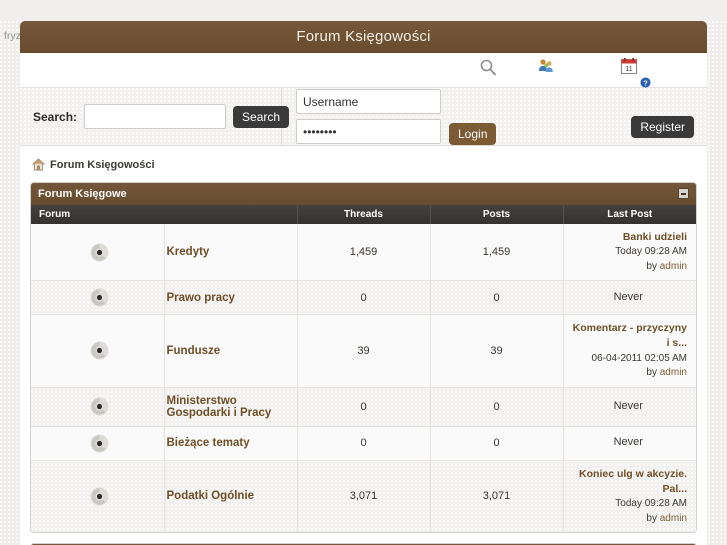 The height and width of the screenshot is (545, 727). What do you see at coordinates (368, 116) in the screenshot?
I see `login-fields` at bounding box center [368, 116].